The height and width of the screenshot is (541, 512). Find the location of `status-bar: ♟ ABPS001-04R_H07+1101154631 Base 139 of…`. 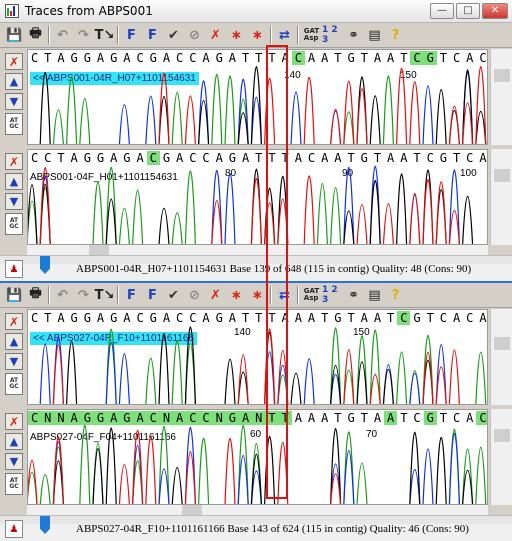

status-bar: ♟ ABPS001-04R_H07+1101154631 Base 139 of… is located at coordinates (256, 268).